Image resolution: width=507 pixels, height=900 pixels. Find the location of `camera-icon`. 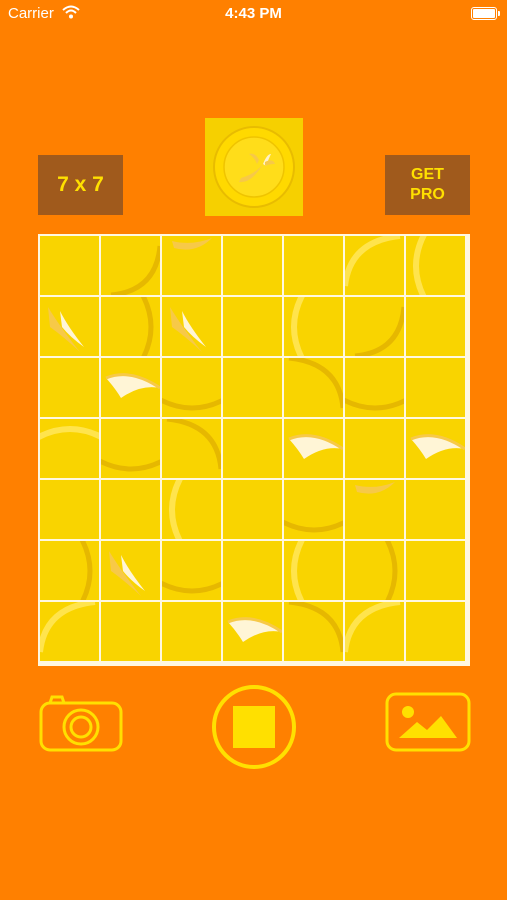

camera-icon is located at coordinates (81, 723).